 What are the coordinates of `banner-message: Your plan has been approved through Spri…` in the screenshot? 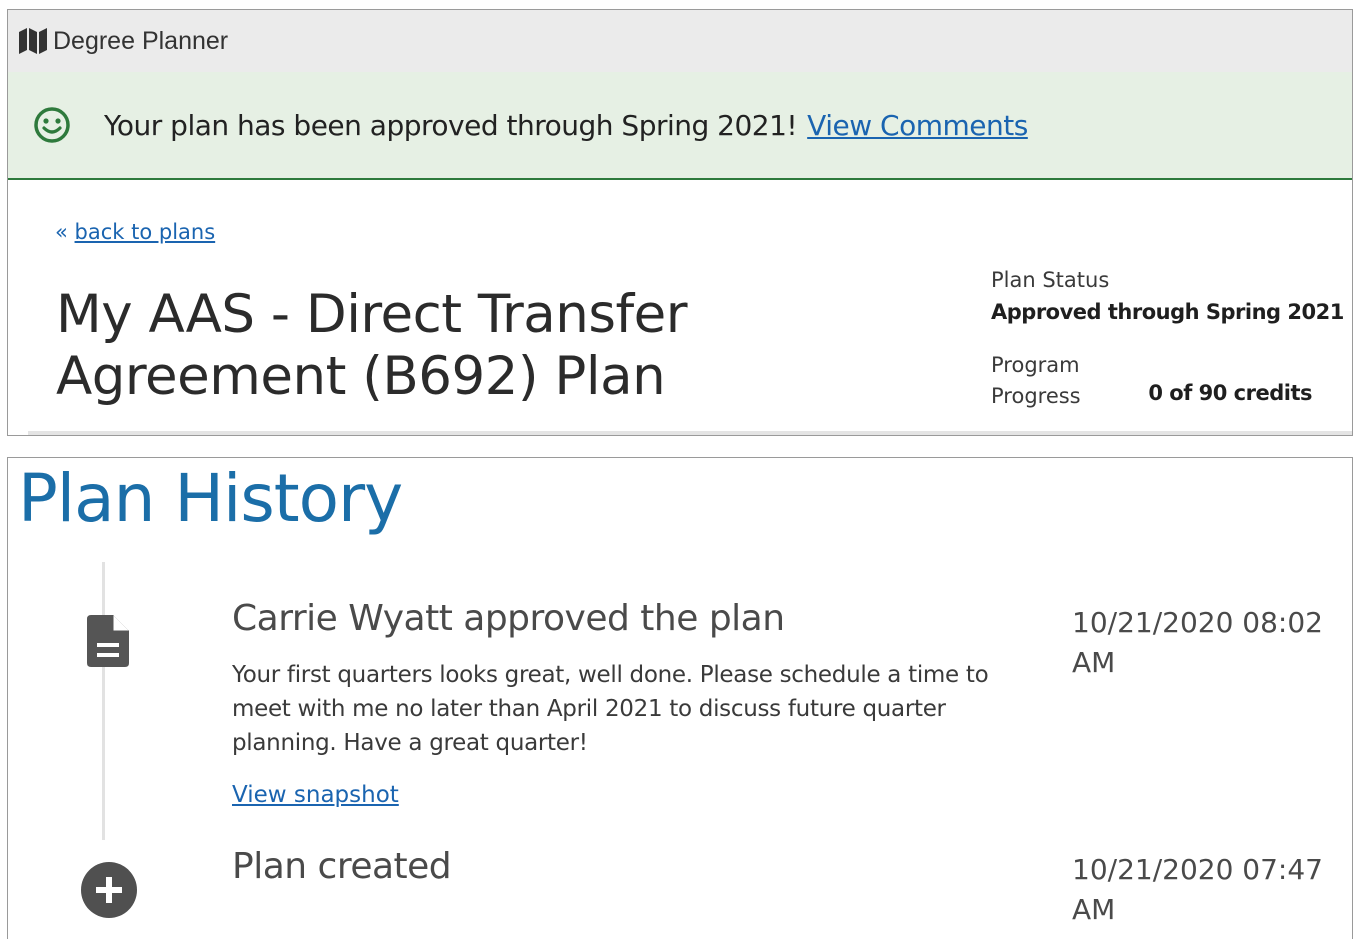 It's located at (451, 125).